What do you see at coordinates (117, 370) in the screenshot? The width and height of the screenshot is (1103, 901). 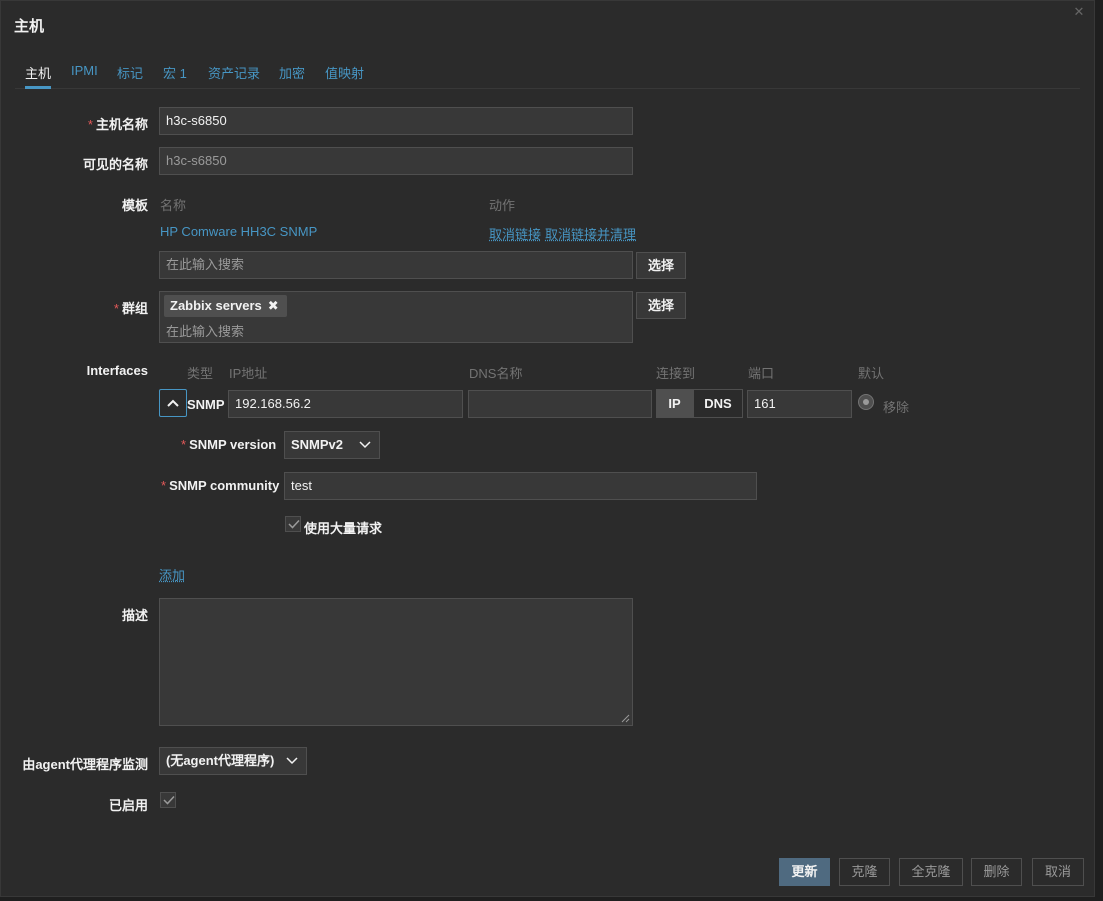 I see `interfaces-label: Interfaces` at bounding box center [117, 370].